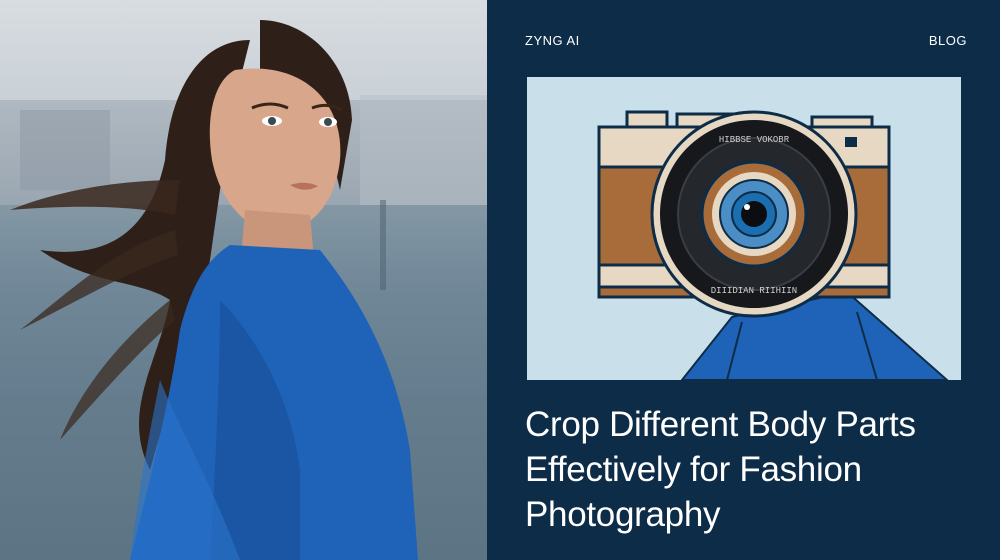  What do you see at coordinates (754, 140) in the screenshot?
I see `lens-text-top: HIBBSE VOKOBR` at bounding box center [754, 140].